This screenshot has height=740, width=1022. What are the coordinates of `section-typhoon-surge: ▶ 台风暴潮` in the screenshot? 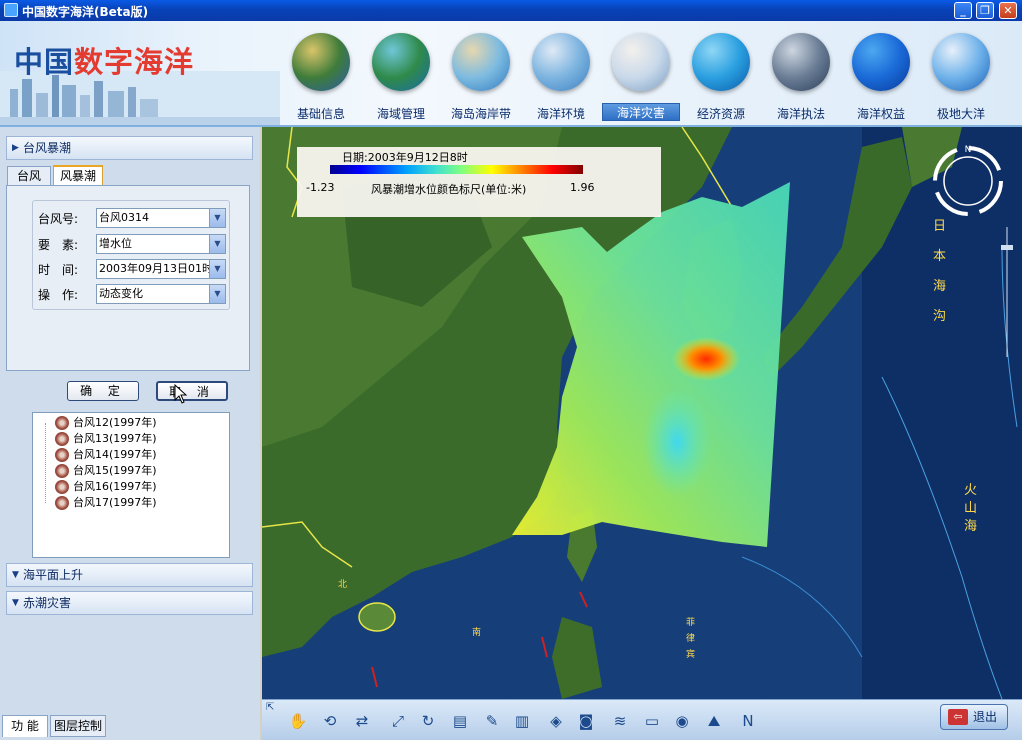 It's located at (129, 148).